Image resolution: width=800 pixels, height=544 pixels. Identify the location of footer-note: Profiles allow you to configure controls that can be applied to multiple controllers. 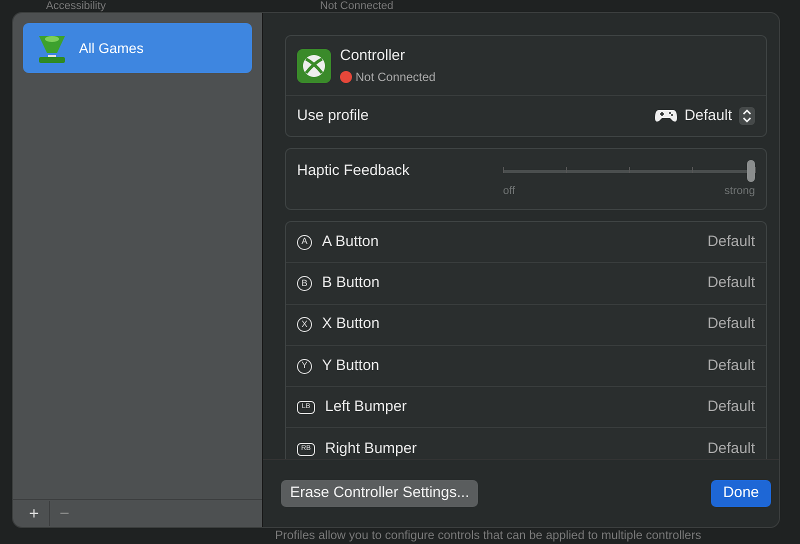
(488, 535).